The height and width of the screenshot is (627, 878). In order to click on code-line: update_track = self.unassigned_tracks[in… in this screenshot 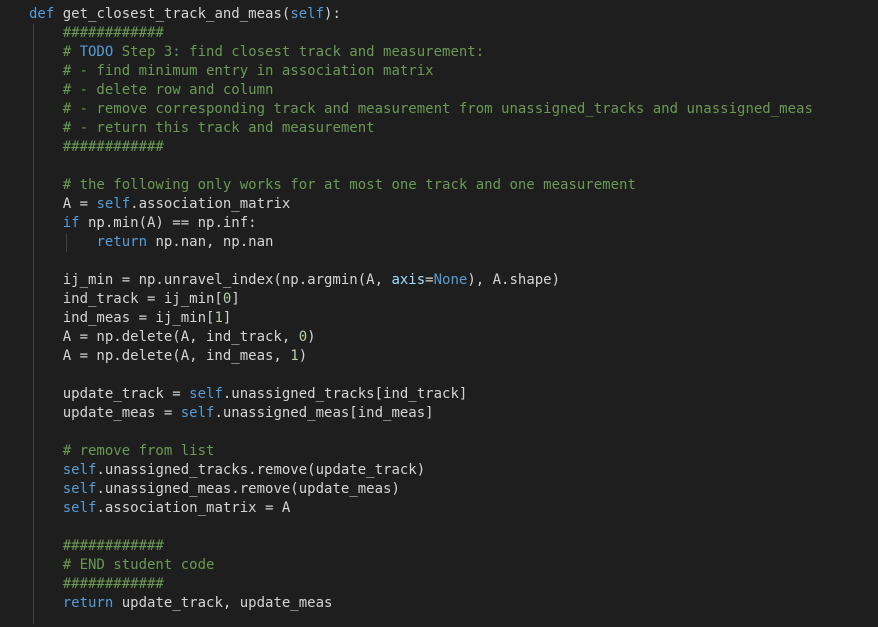, I will do `click(439, 394)`.